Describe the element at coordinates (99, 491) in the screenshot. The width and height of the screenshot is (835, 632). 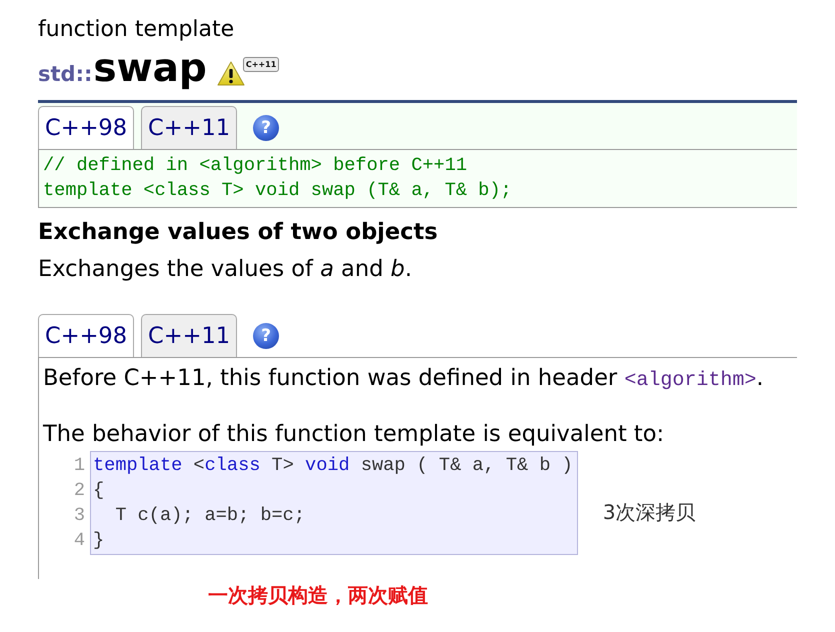
I see `code-line: {` at that location.